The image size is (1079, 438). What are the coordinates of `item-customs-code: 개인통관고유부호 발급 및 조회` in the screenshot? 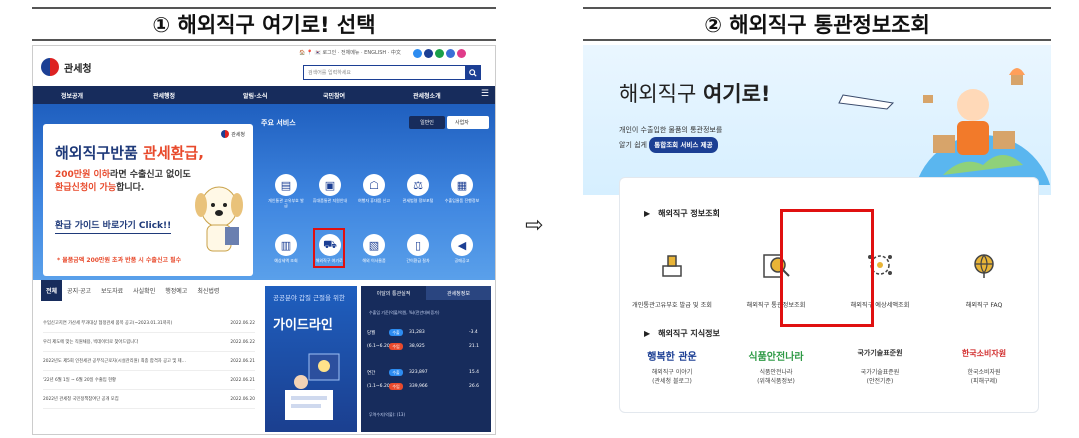 It's located at (672, 278).